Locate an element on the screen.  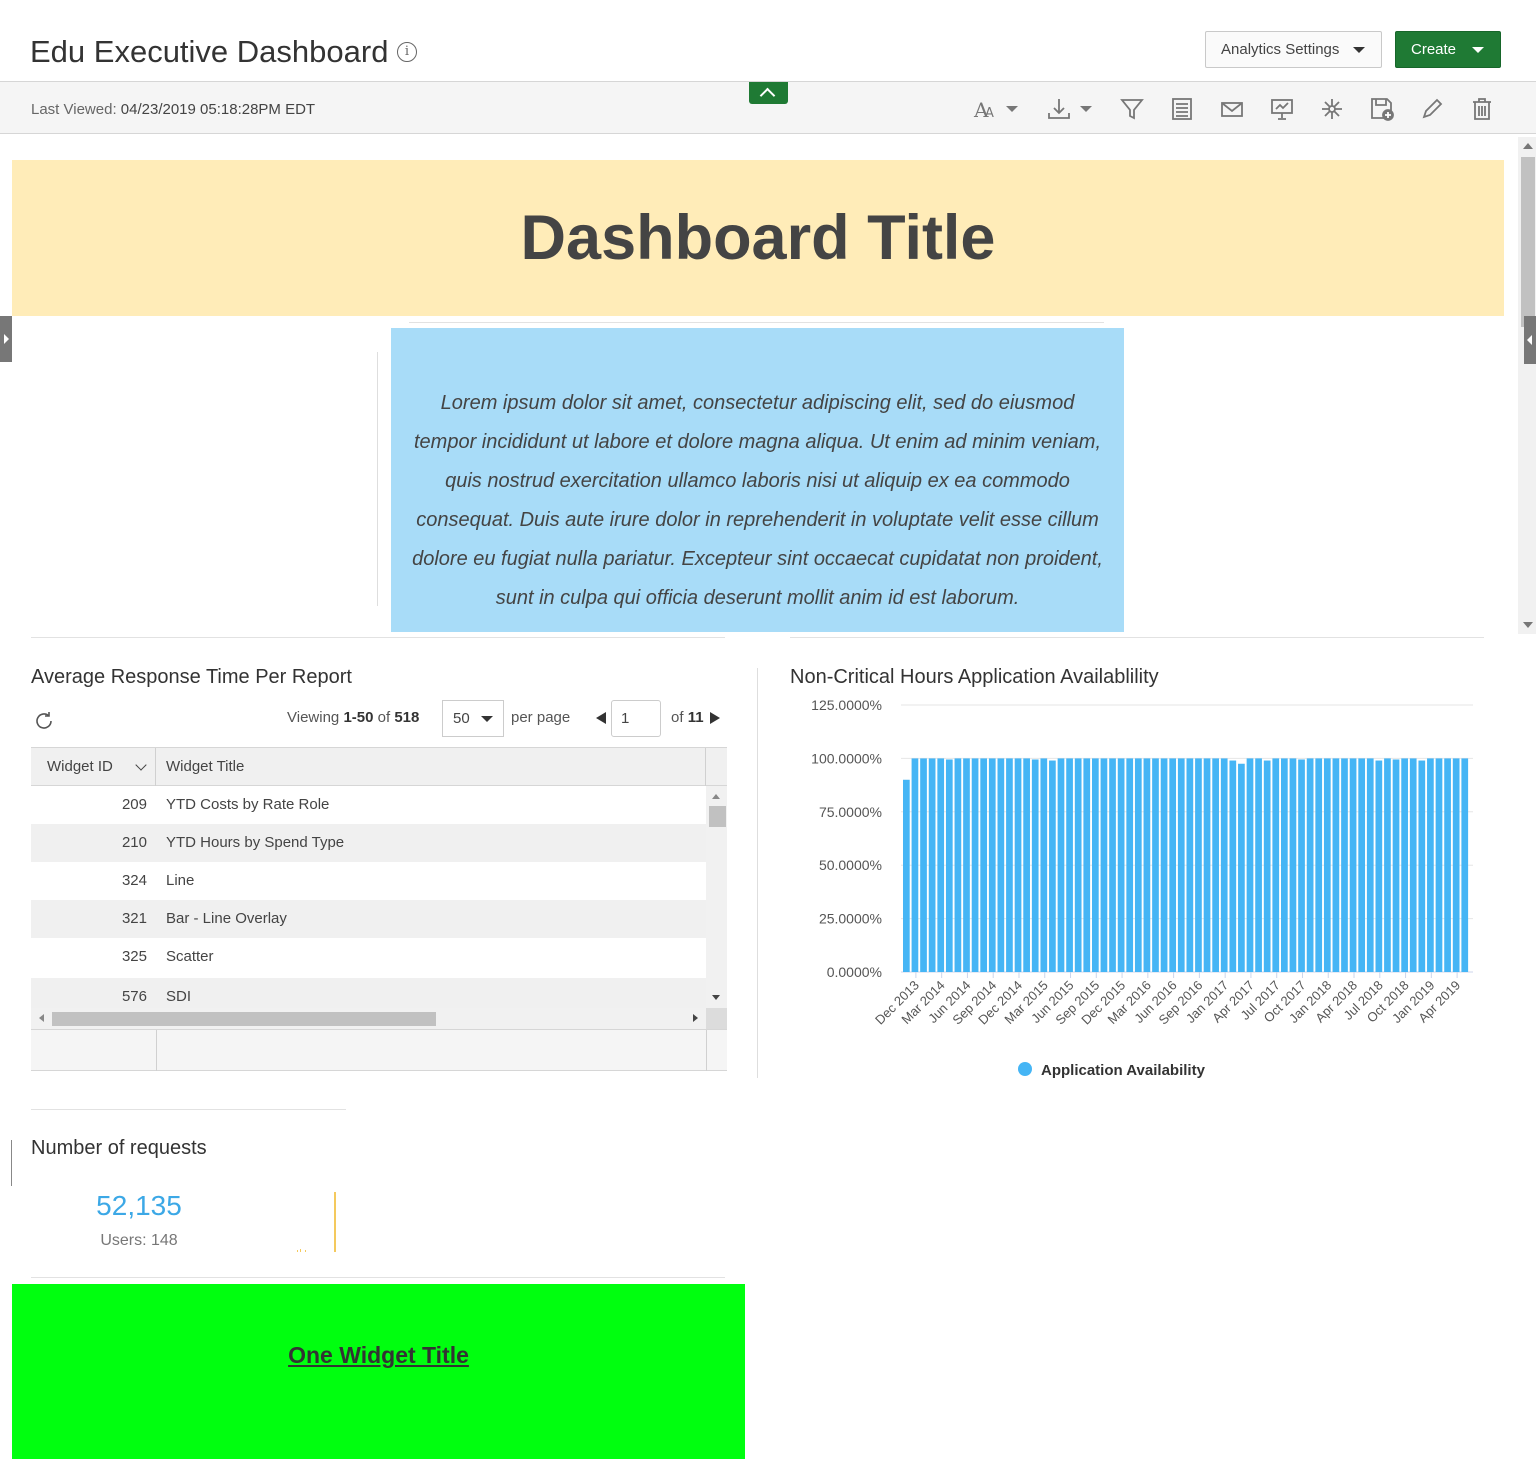
grid-header: Widget ID Widget Title is located at coordinates (379, 766).